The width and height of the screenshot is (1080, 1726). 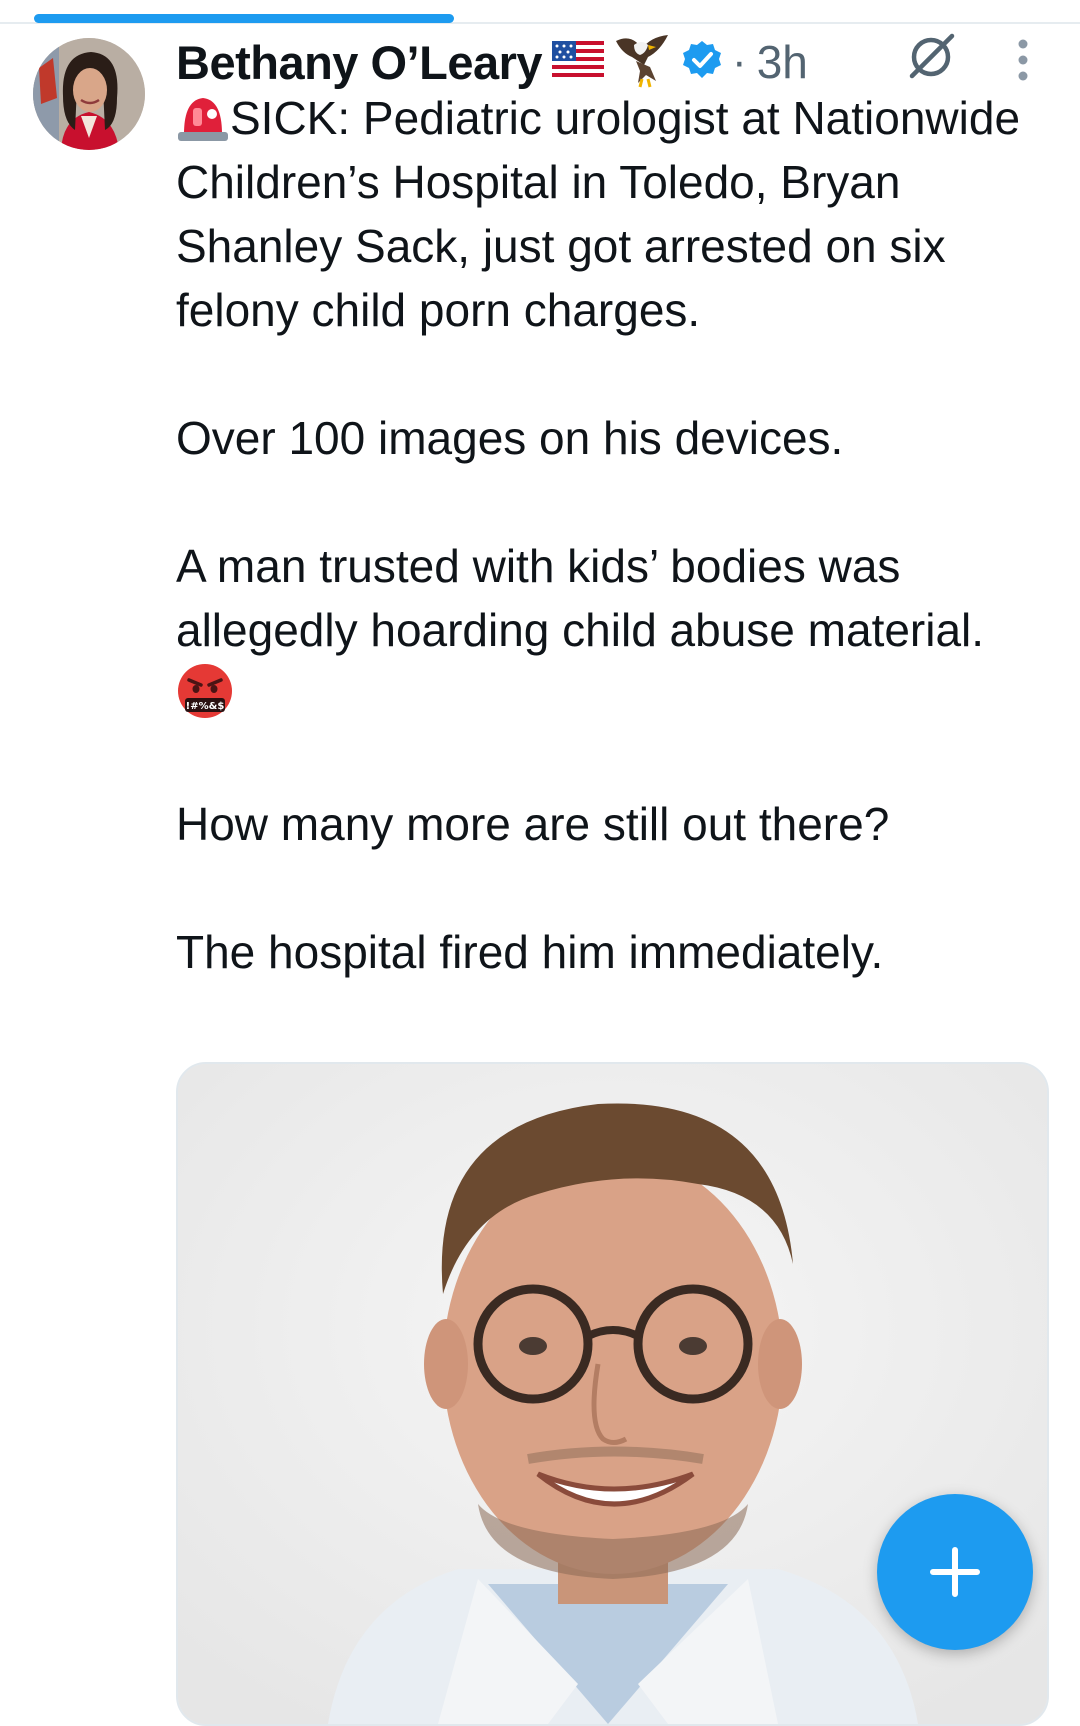 What do you see at coordinates (533, 824) in the screenshot?
I see `paragraph-4: How many more are still out there?` at bounding box center [533, 824].